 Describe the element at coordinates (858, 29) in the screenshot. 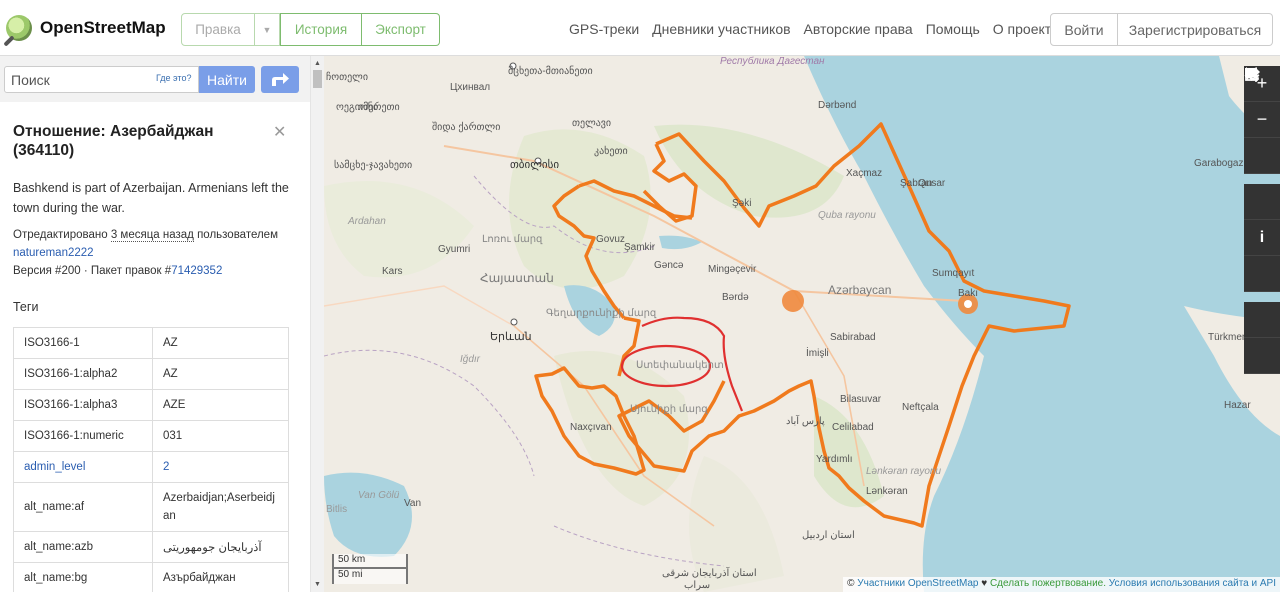

I see `nav-copyright: Авторские права` at that location.